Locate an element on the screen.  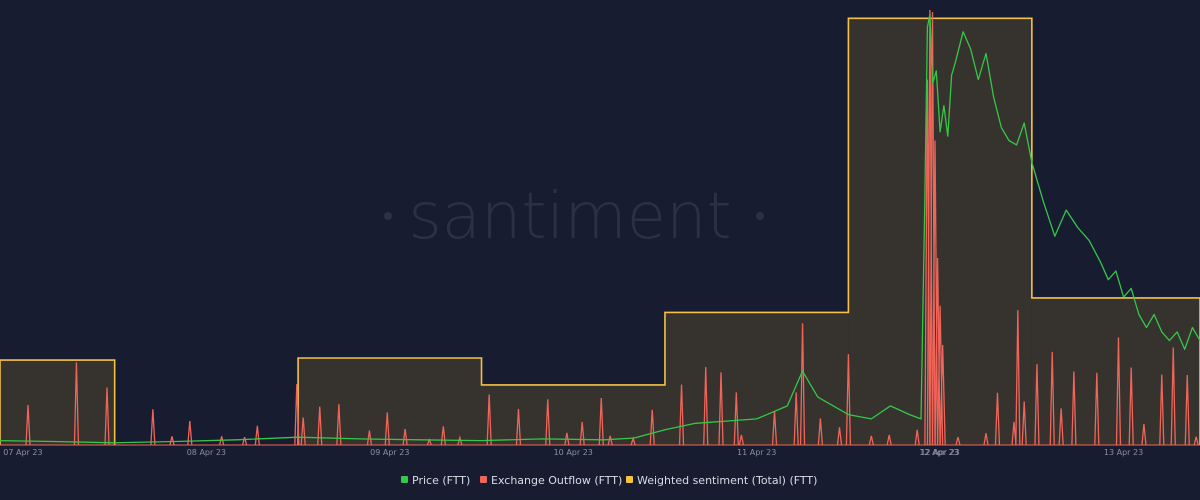
legend-label-outflow: Exchange Outflow (FTT) is located at coordinates (556, 480).